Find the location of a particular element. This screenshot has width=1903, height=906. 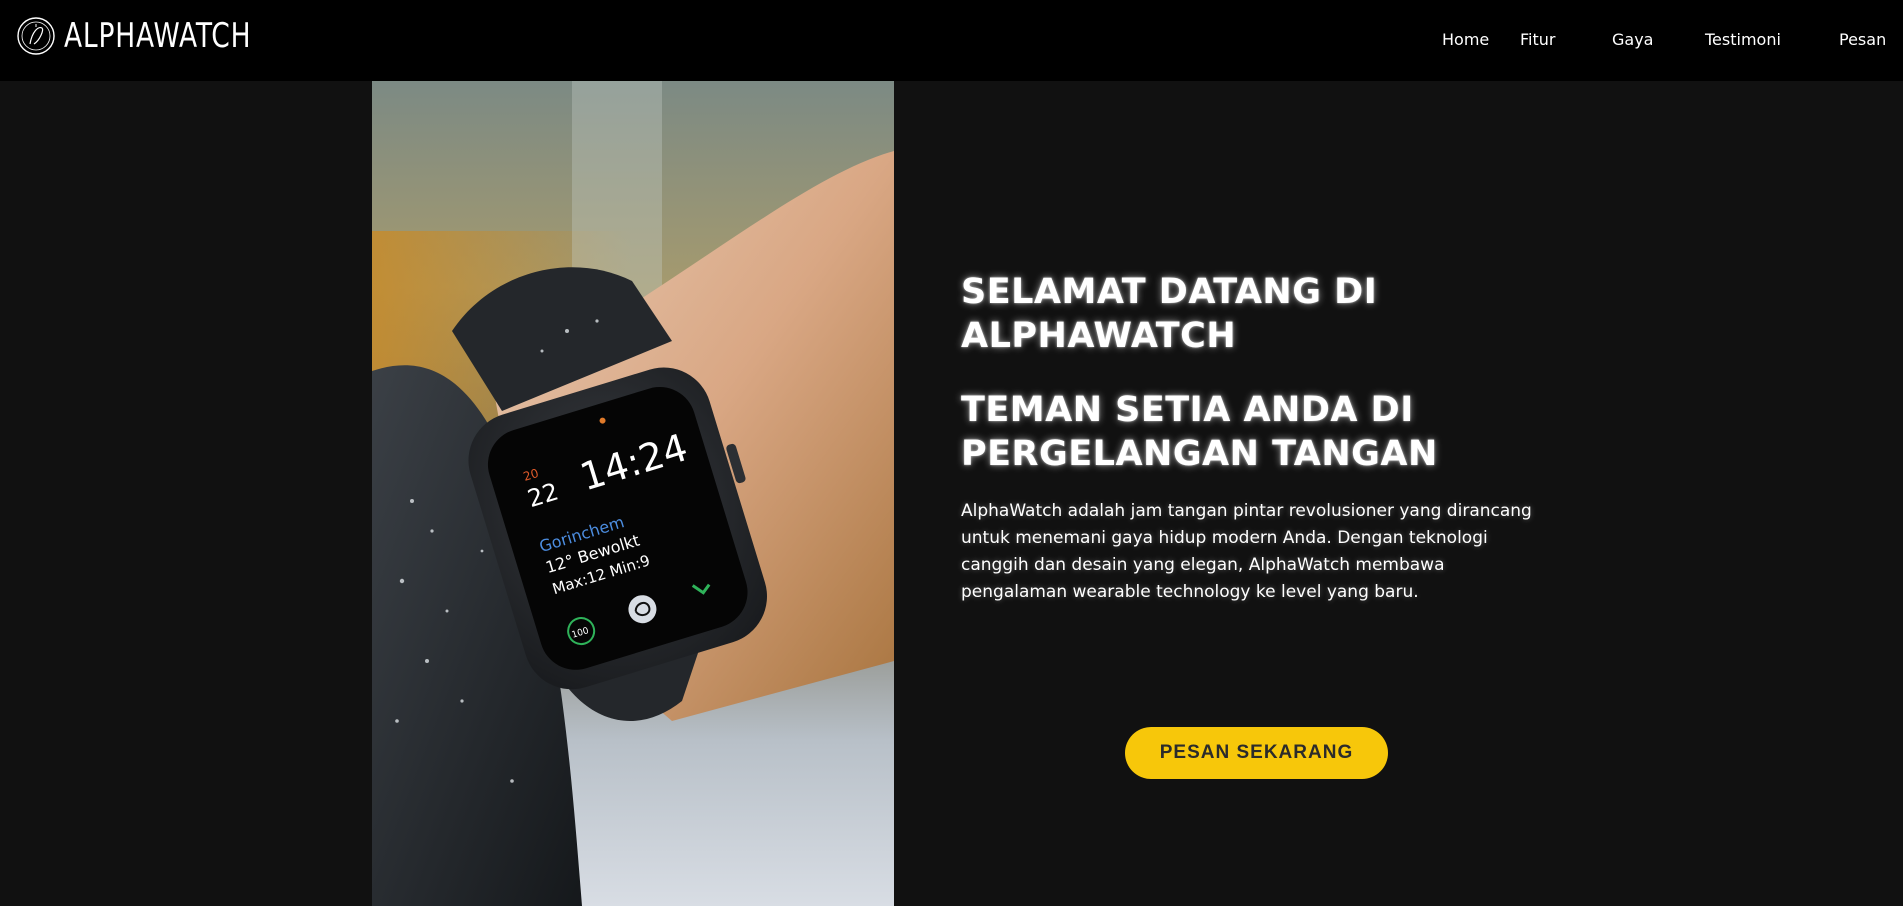

nav-item-gaya: Gaya is located at coordinates (1632, 39).